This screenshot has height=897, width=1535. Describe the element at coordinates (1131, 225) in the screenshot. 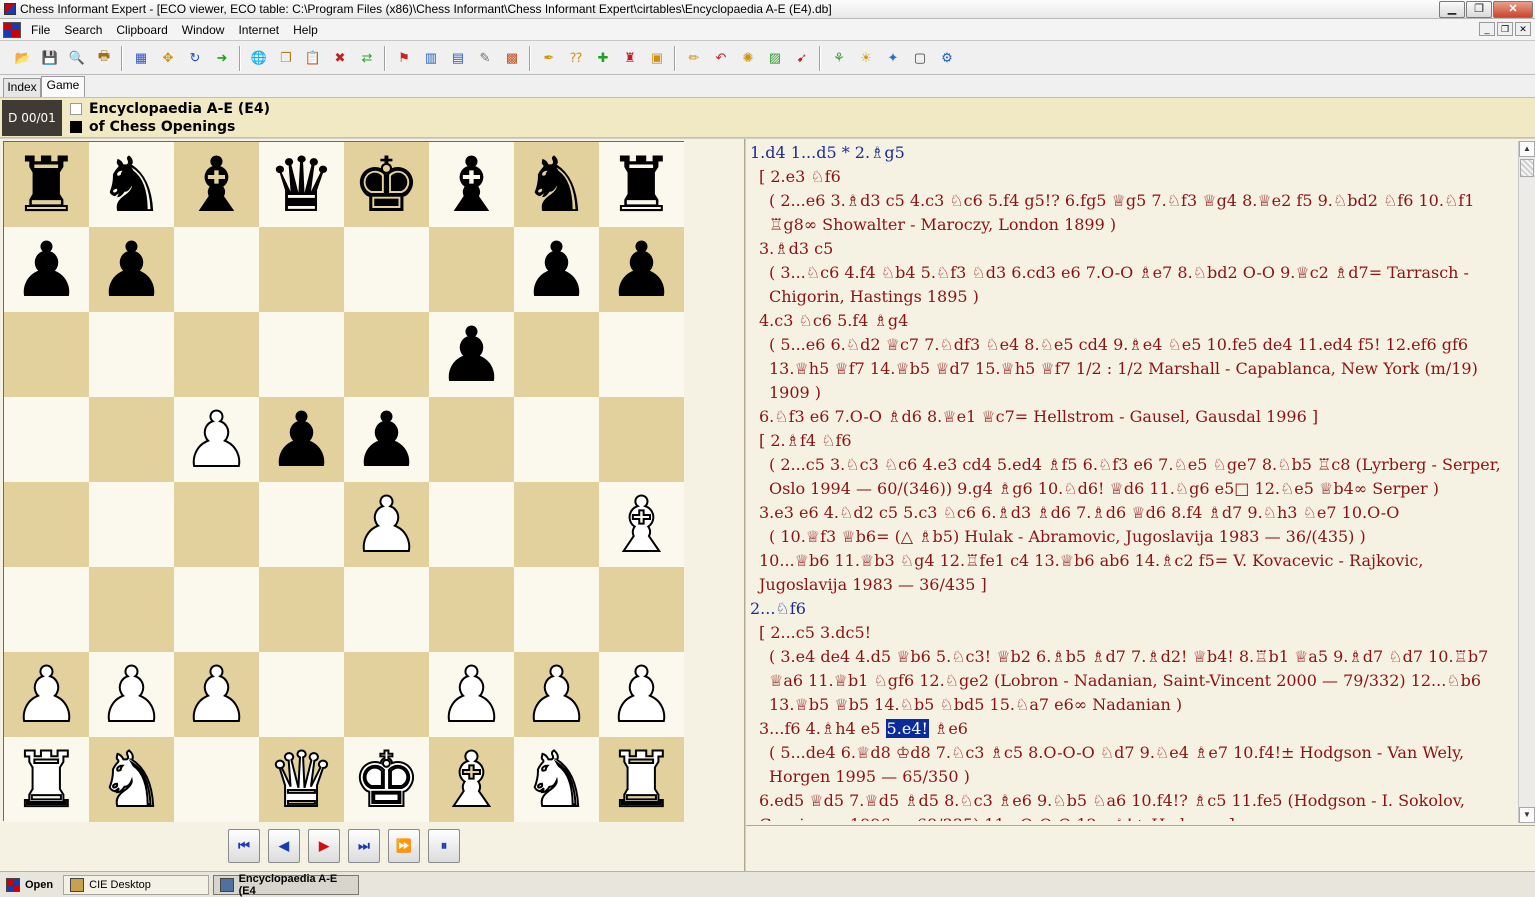

I see `variation-line: ♖g8∞ Showalter - Maroczy, London 1899 )` at that location.